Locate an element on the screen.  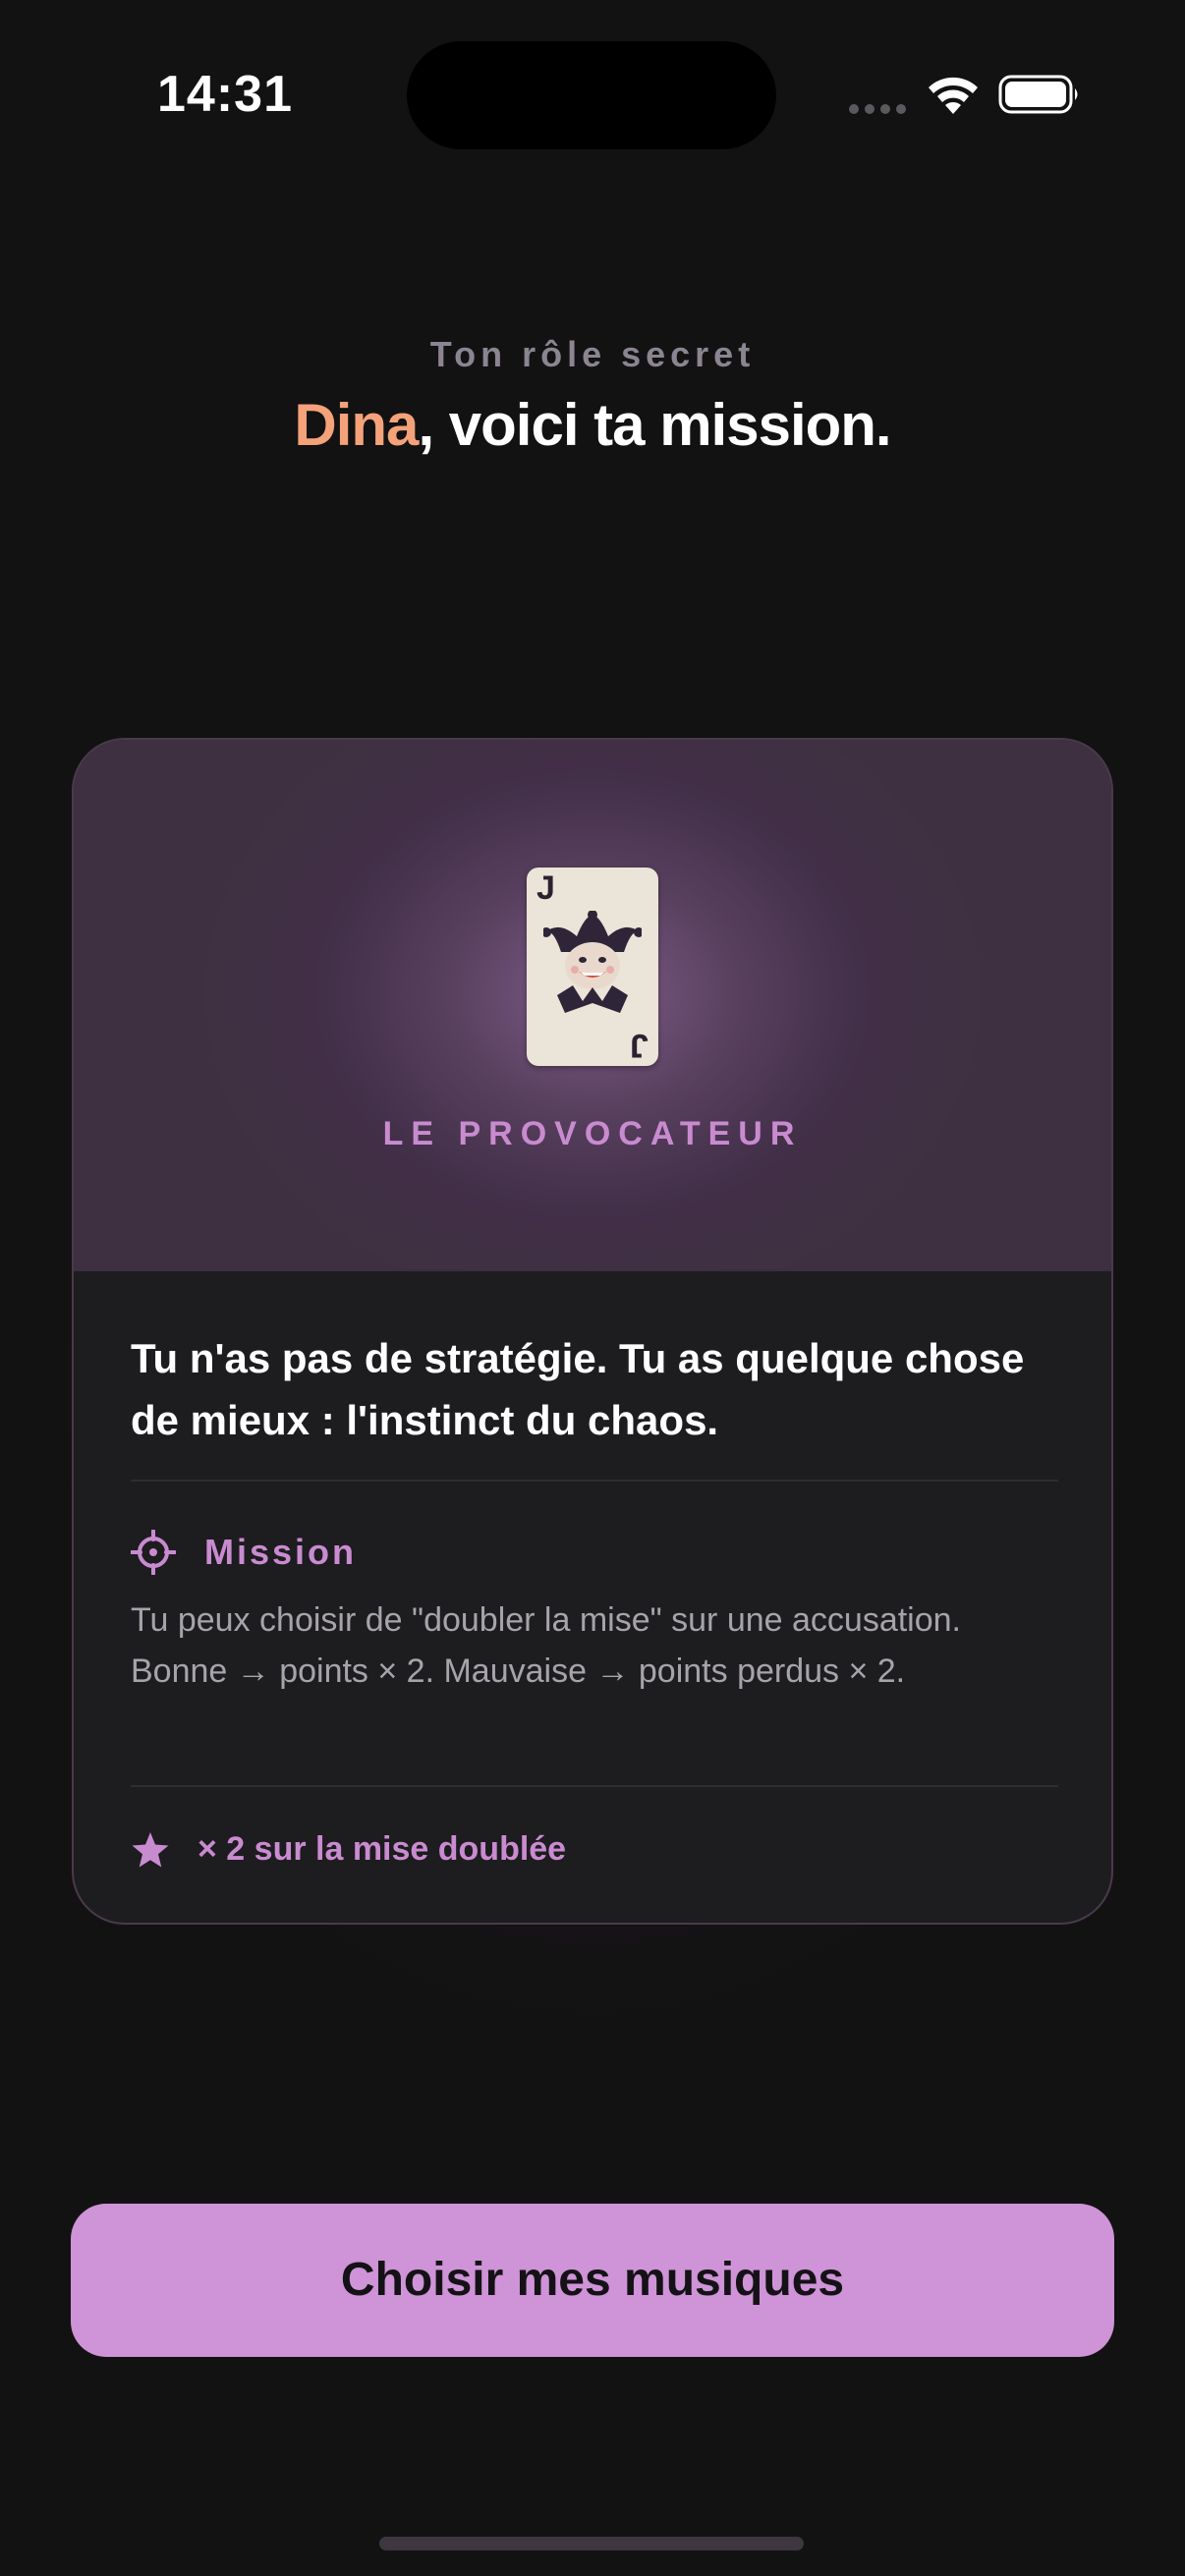
choose-music-button: Choisir mes musiques is located at coordinates (592, 2280).